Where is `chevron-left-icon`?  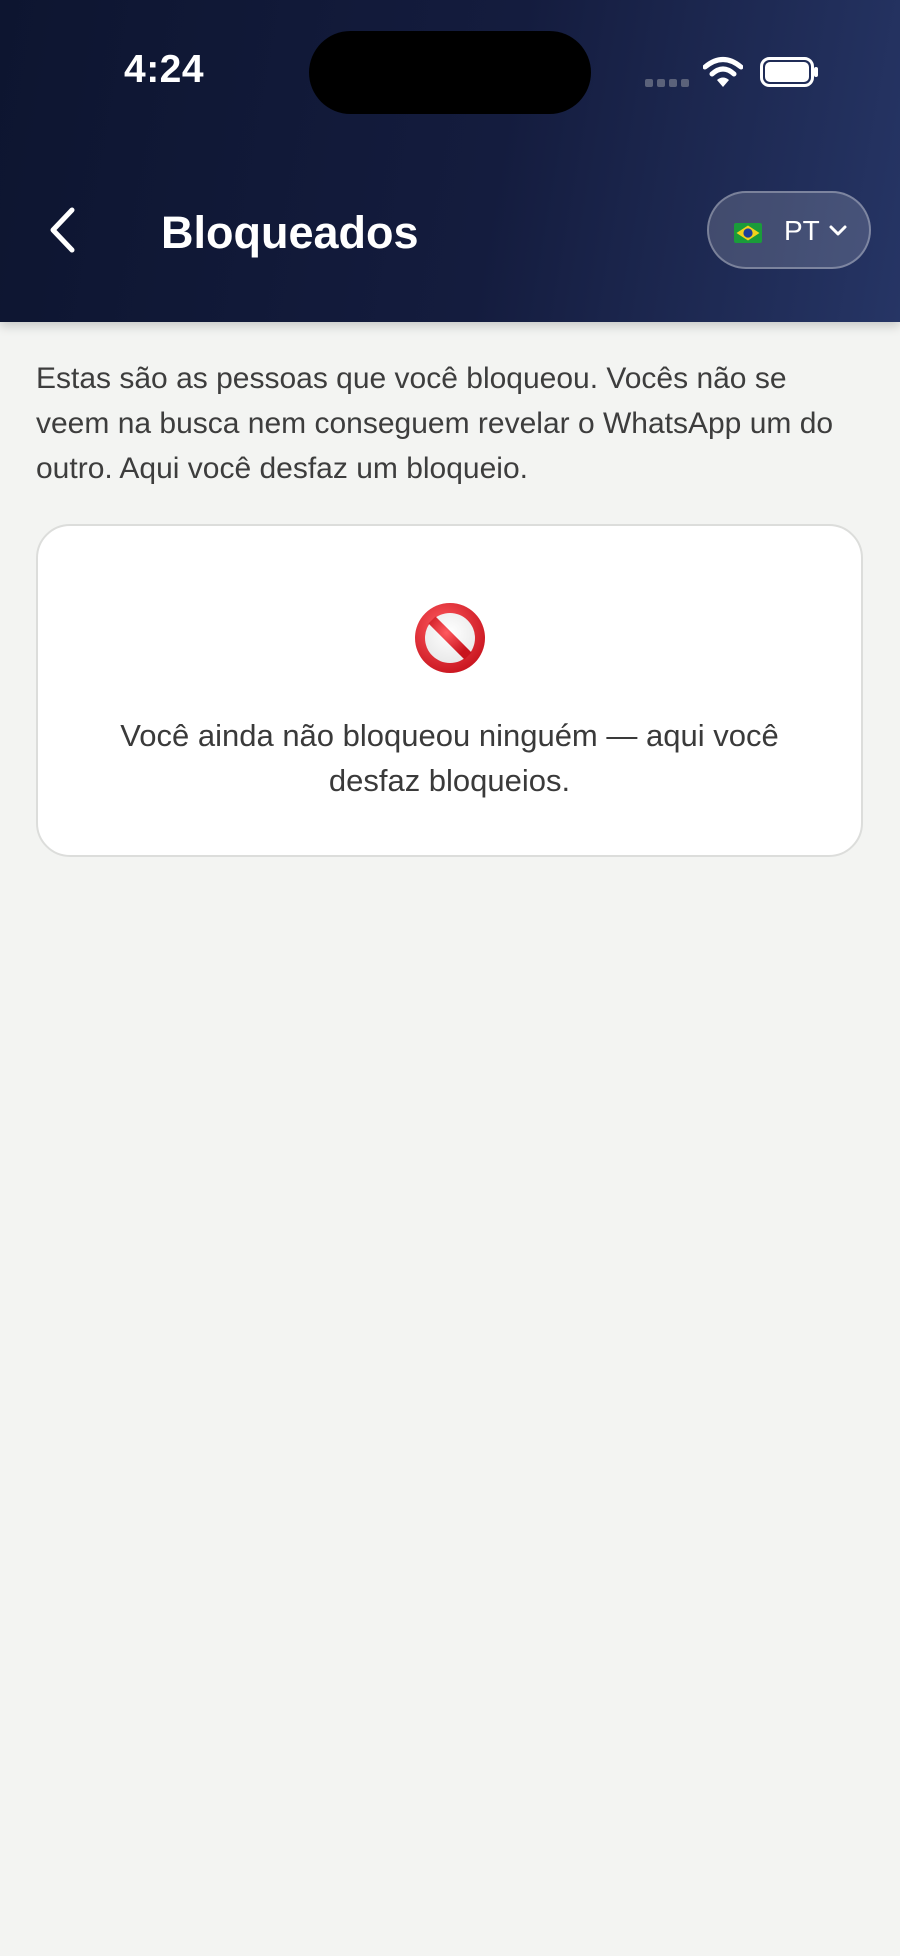
chevron-left-icon is located at coordinates (62, 230).